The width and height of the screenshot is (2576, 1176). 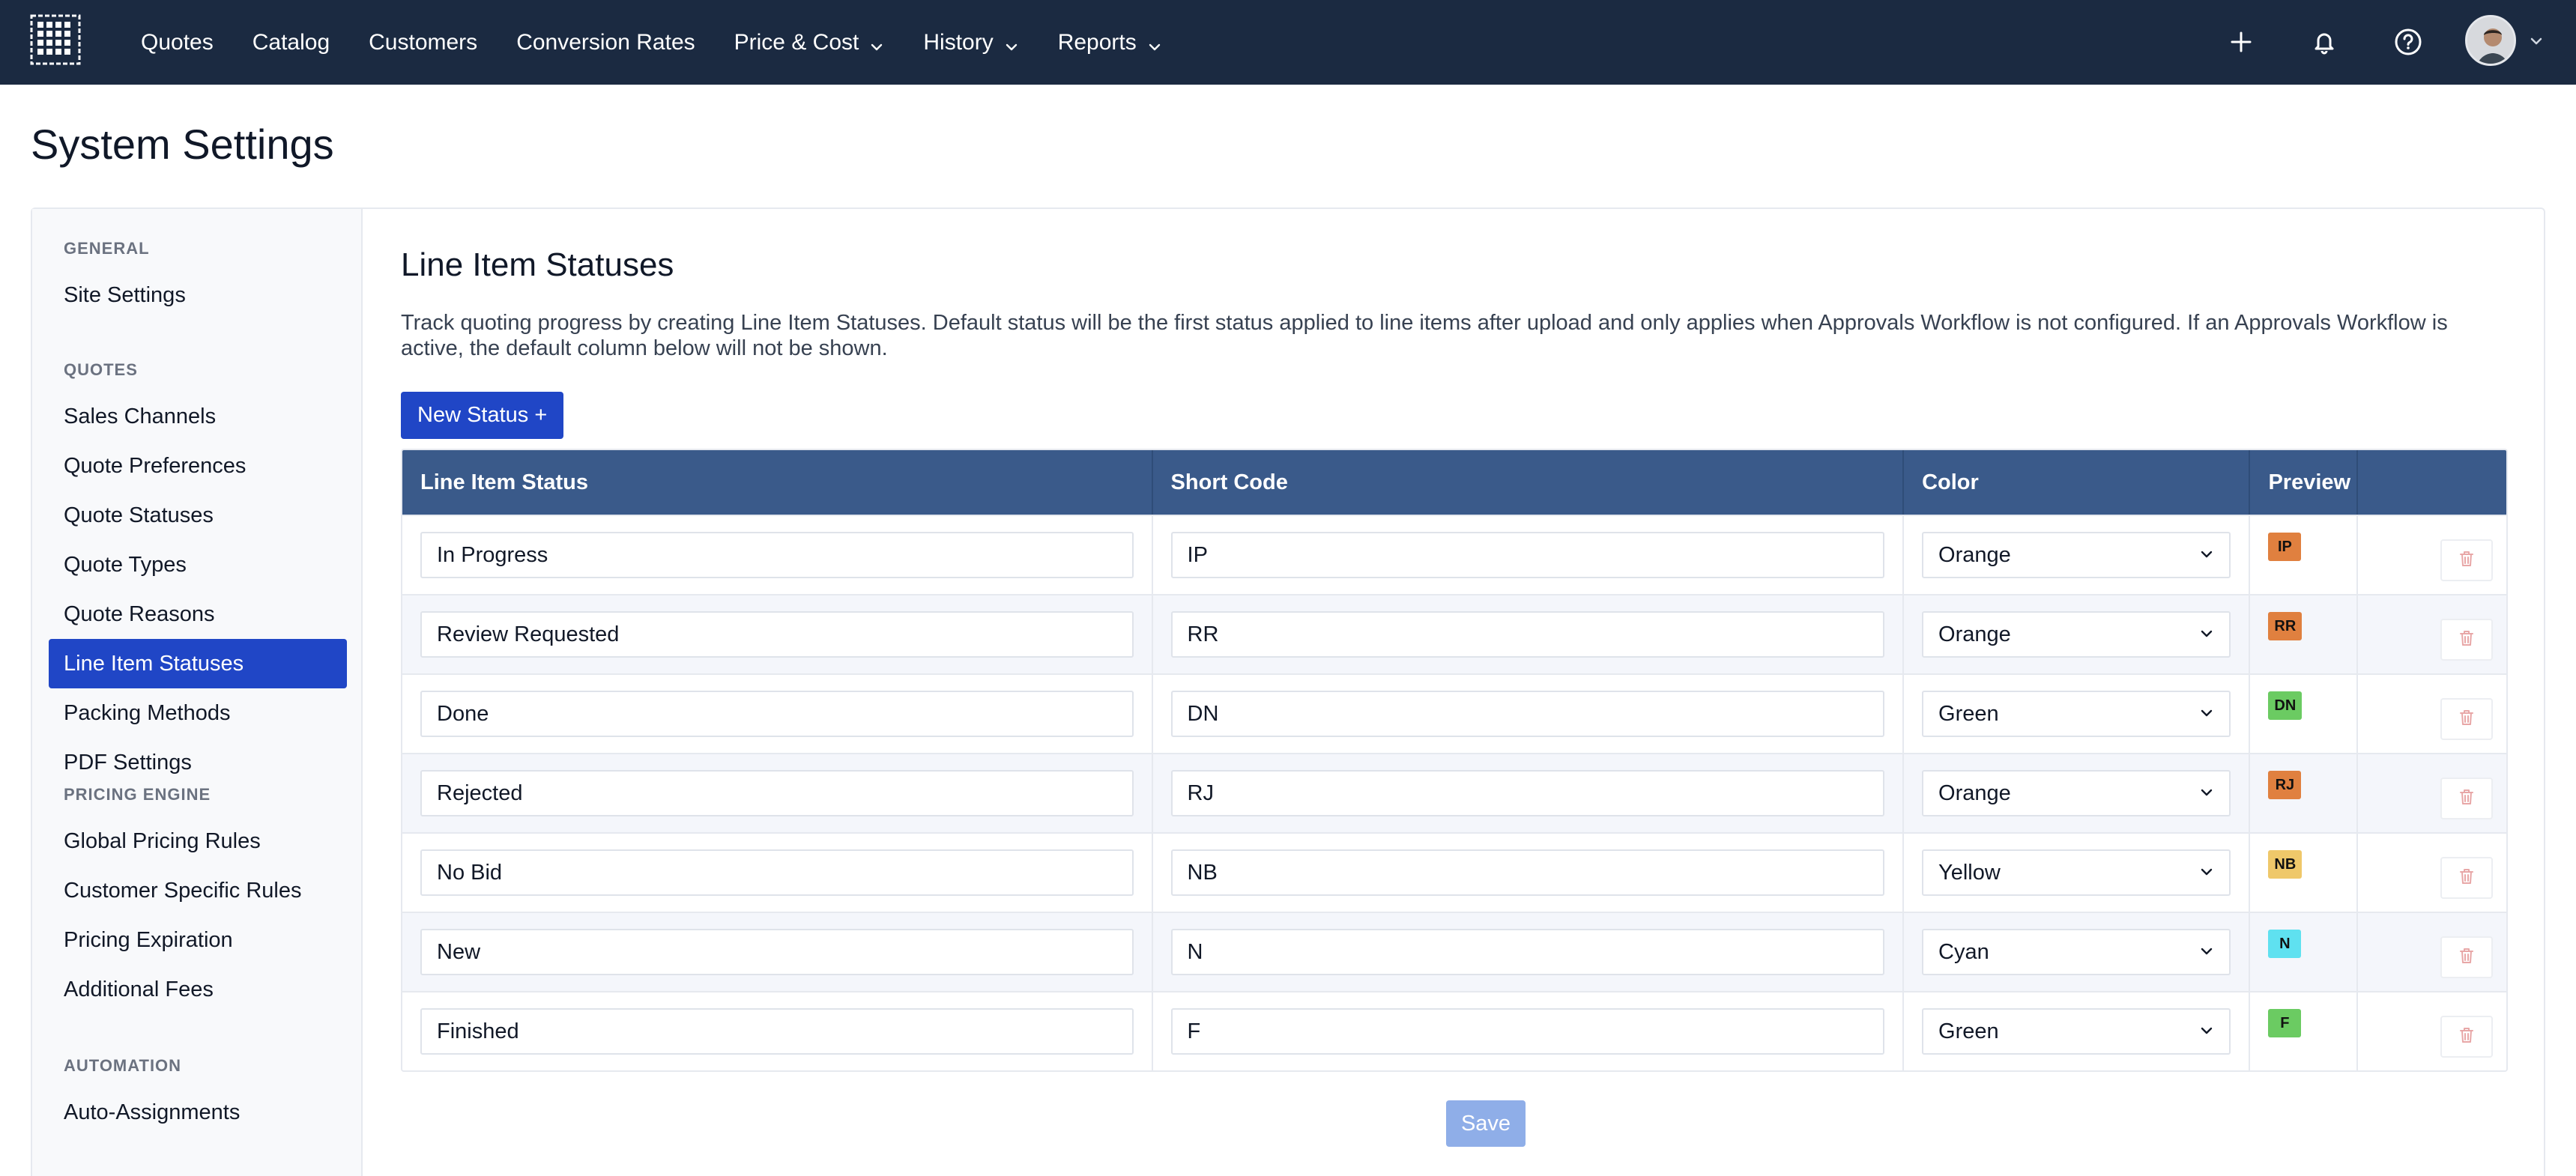 I want to click on short-code-input: IP, so click(x=1527, y=555).